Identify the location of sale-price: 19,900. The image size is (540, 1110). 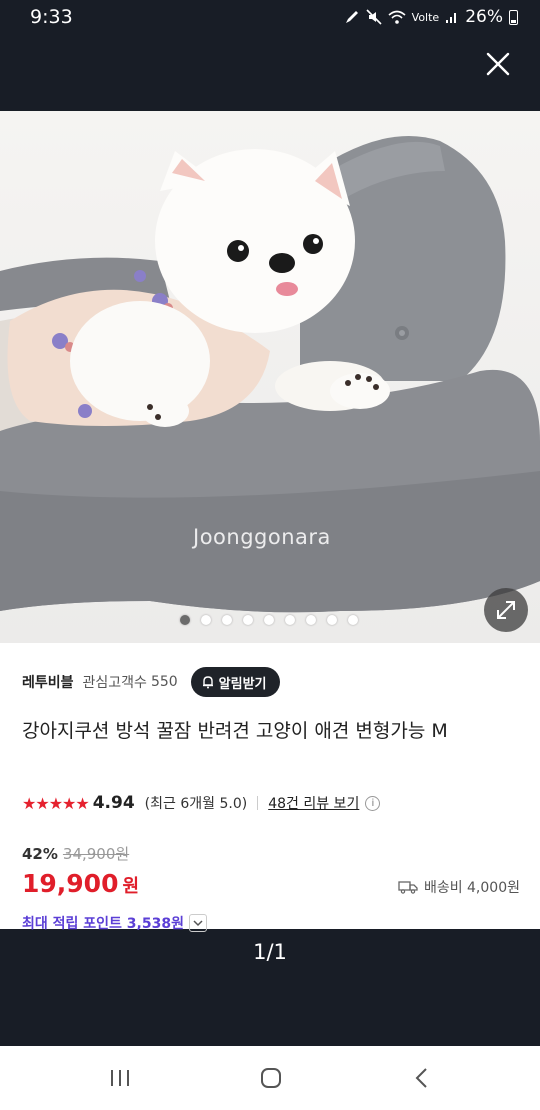
(70, 883).